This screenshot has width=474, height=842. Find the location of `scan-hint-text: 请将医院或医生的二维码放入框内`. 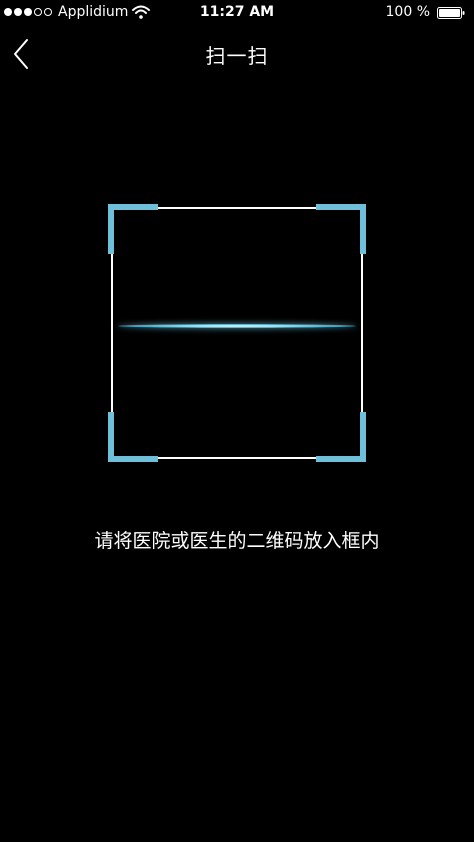

scan-hint-text: 请将医院或医生的二维码放入框内 is located at coordinates (237, 541).